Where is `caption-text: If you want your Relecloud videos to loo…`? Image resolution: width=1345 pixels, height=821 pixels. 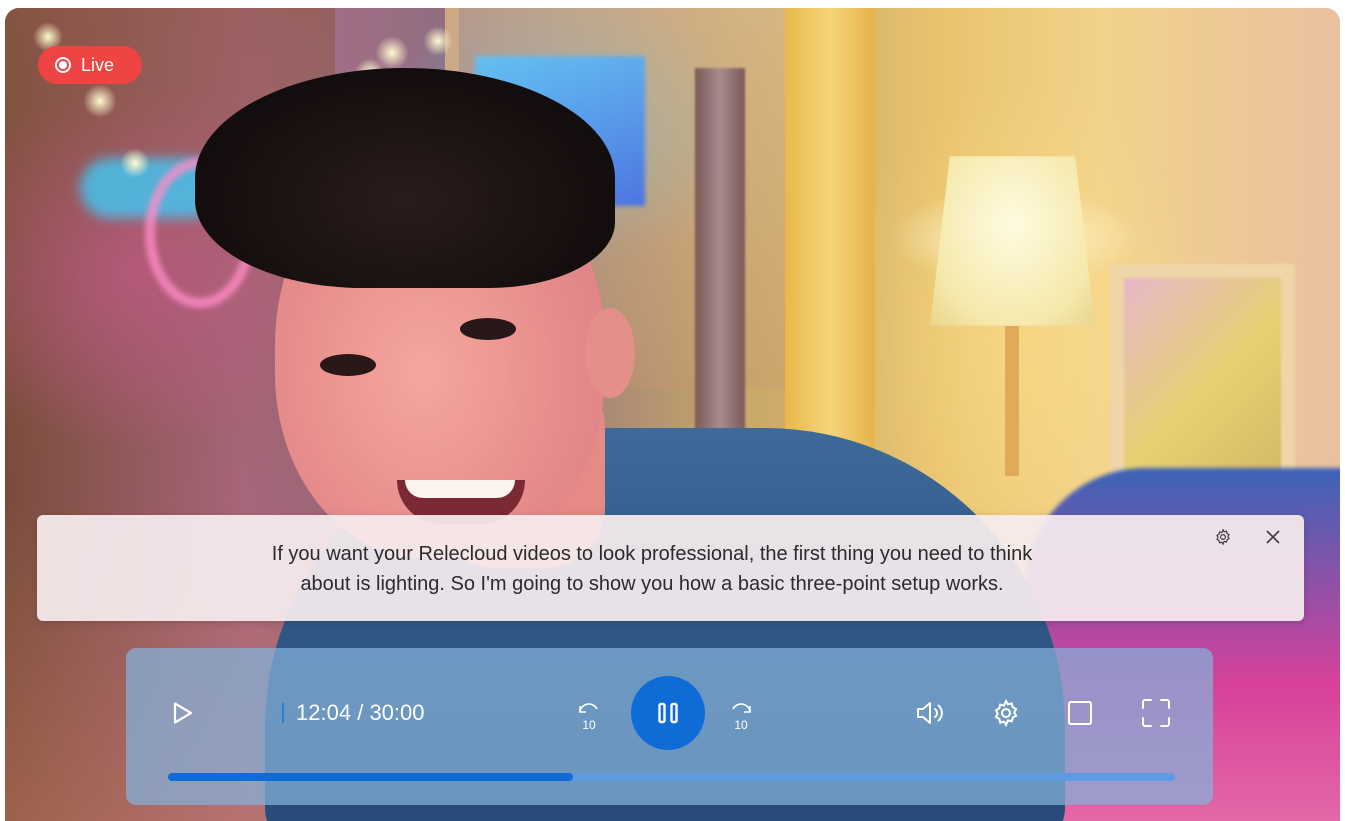 caption-text: If you want your Relecloud videos to loo… is located at coordinates (652, 569).